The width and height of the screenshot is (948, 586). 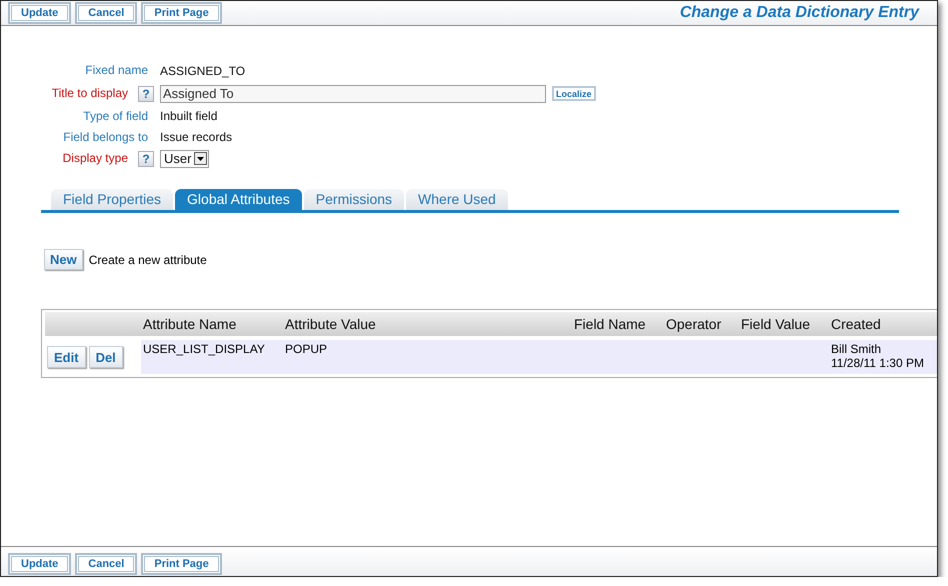 What do you see at coordinates (353, 93) in the screenshot?
I see `title-input: Assigned To` at bounding box center [353, 93].